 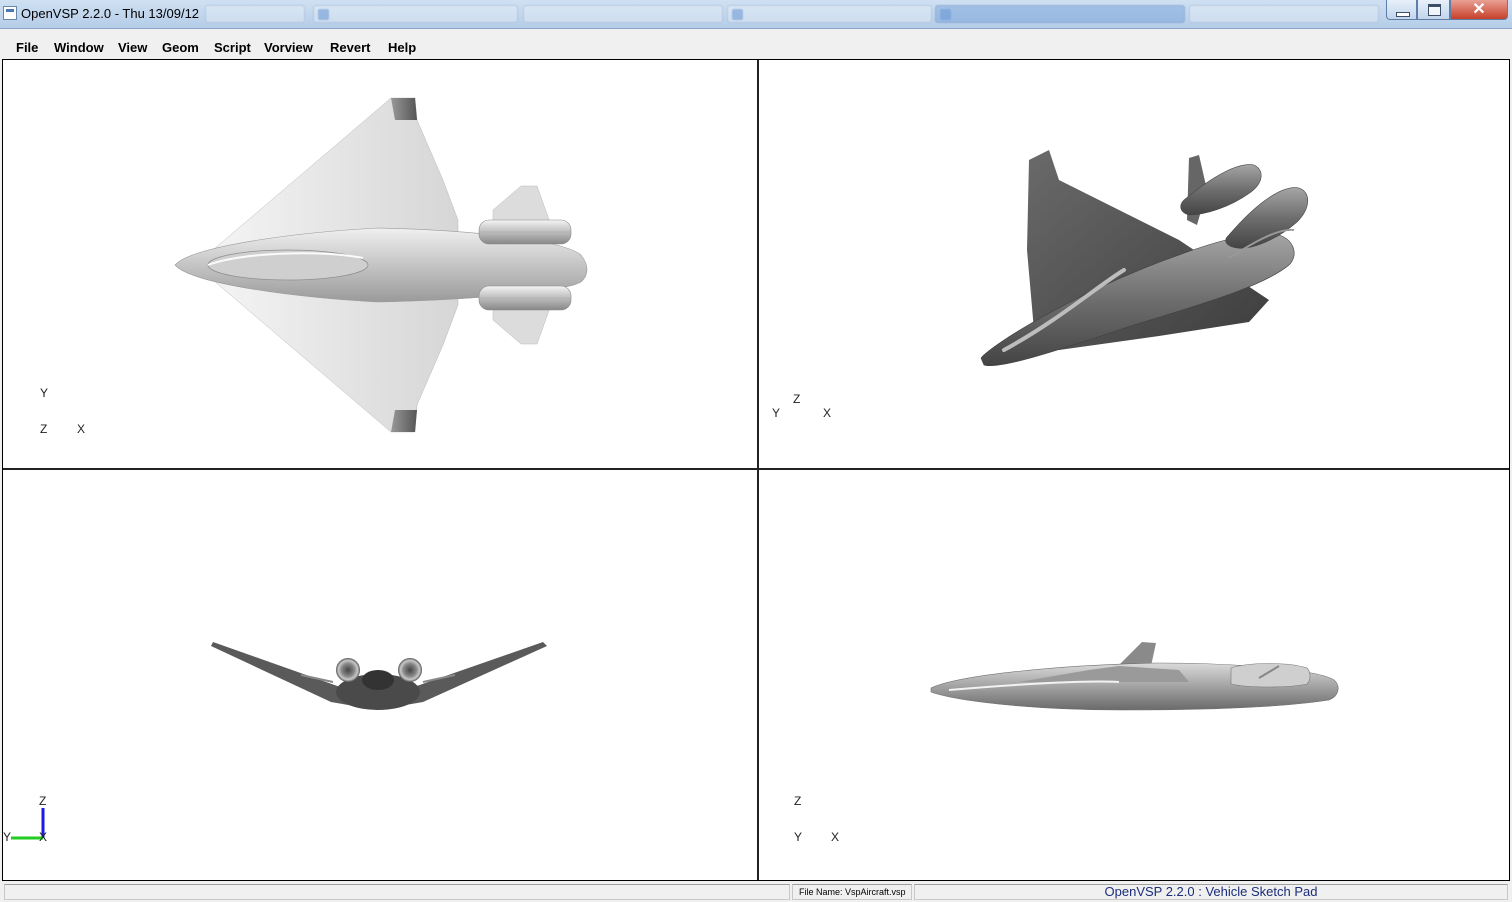 I want to click on menu-window: Window, so click(x=79, y=47).